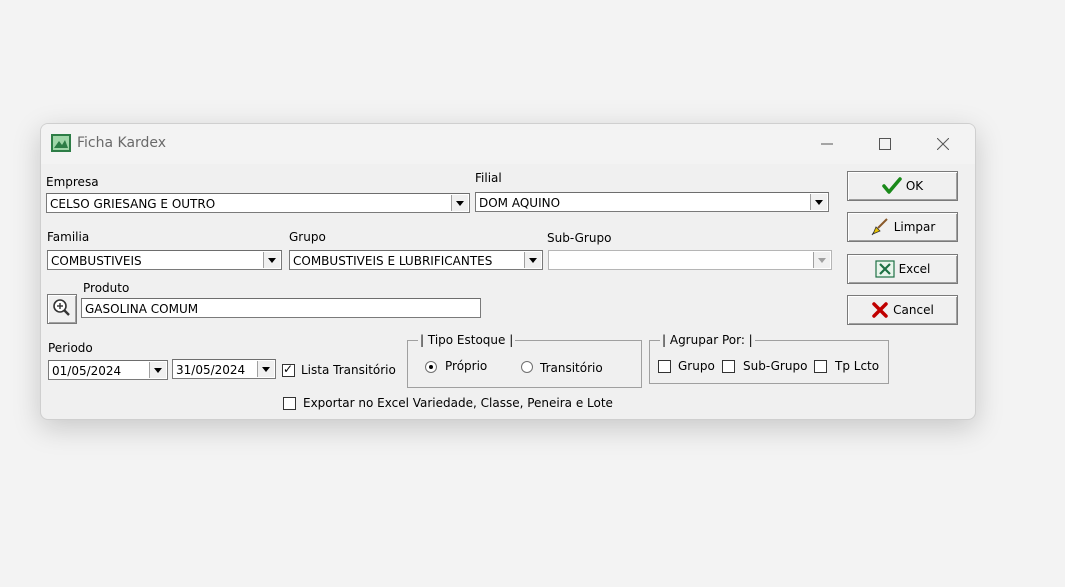  Describe the element at coordinates (728, 366) in the screenshot. I see `agrupar-subgrupo-checkbox` at that location.